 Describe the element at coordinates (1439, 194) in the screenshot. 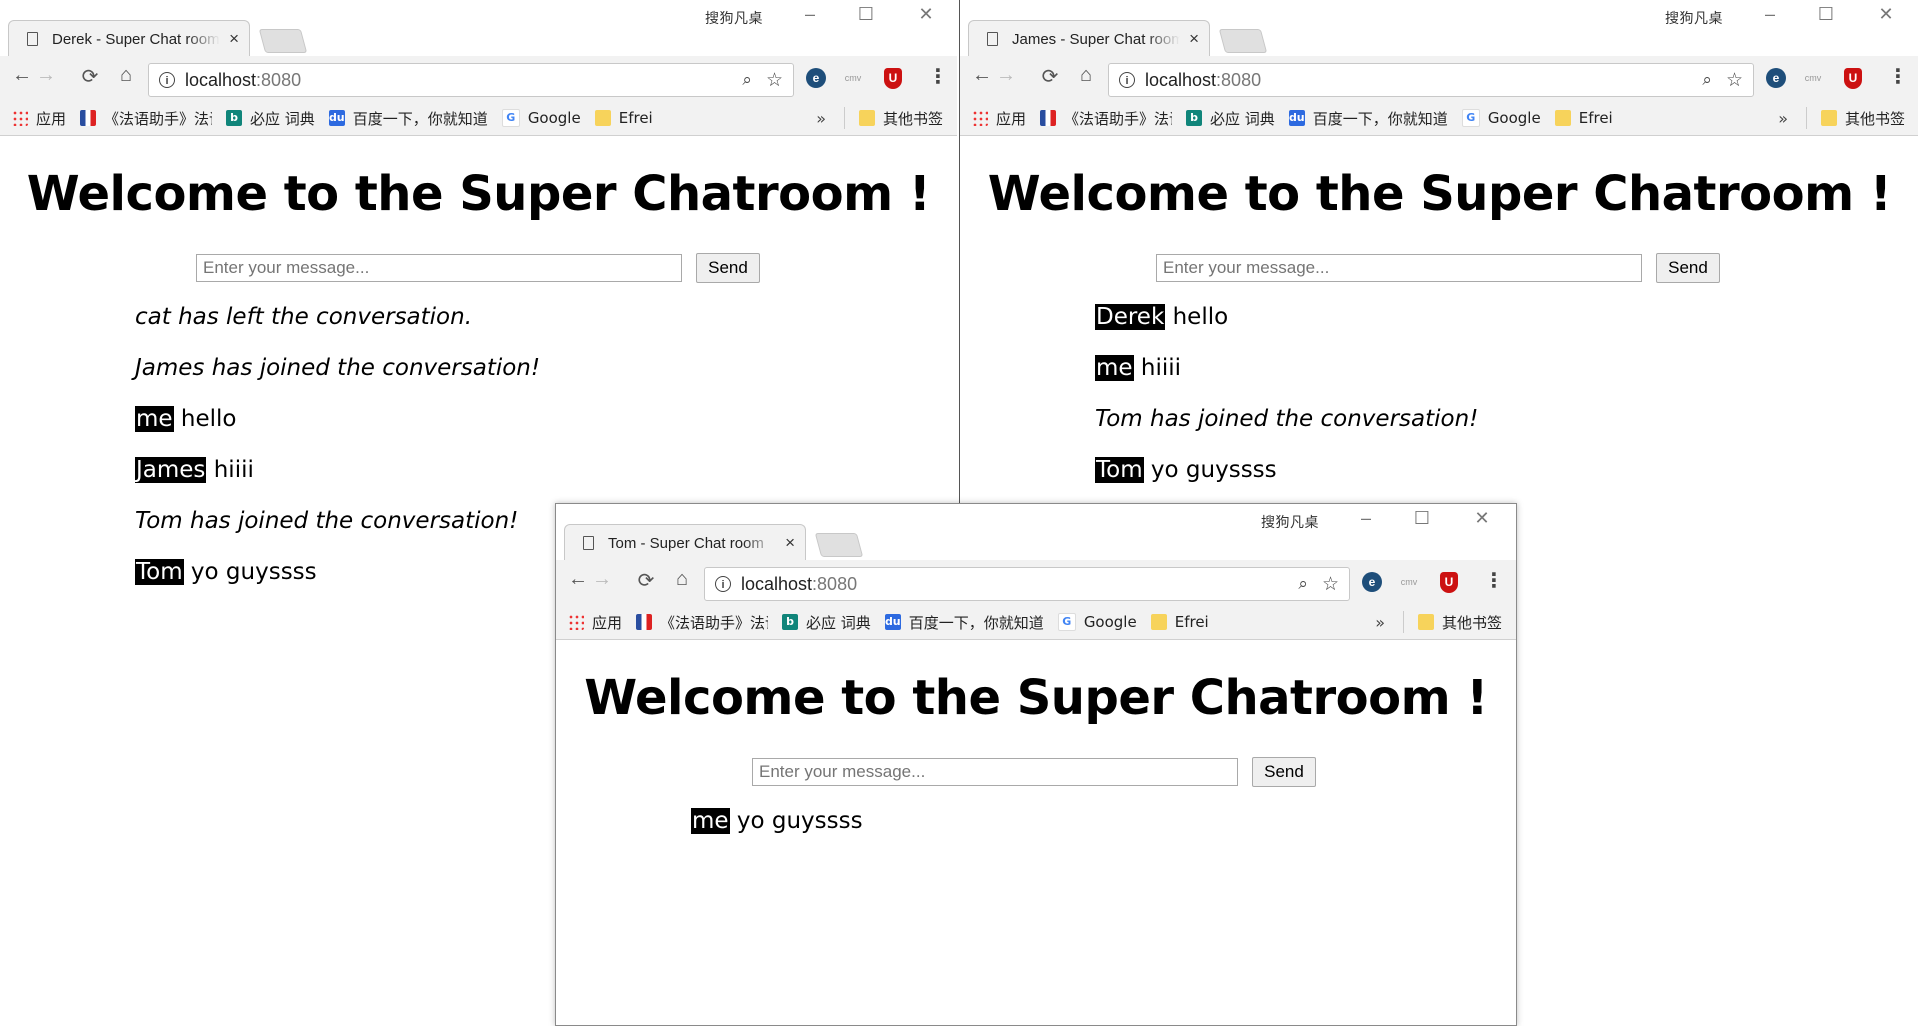

I see `page-title: Welcome to the Super Chatroom !` at that location.